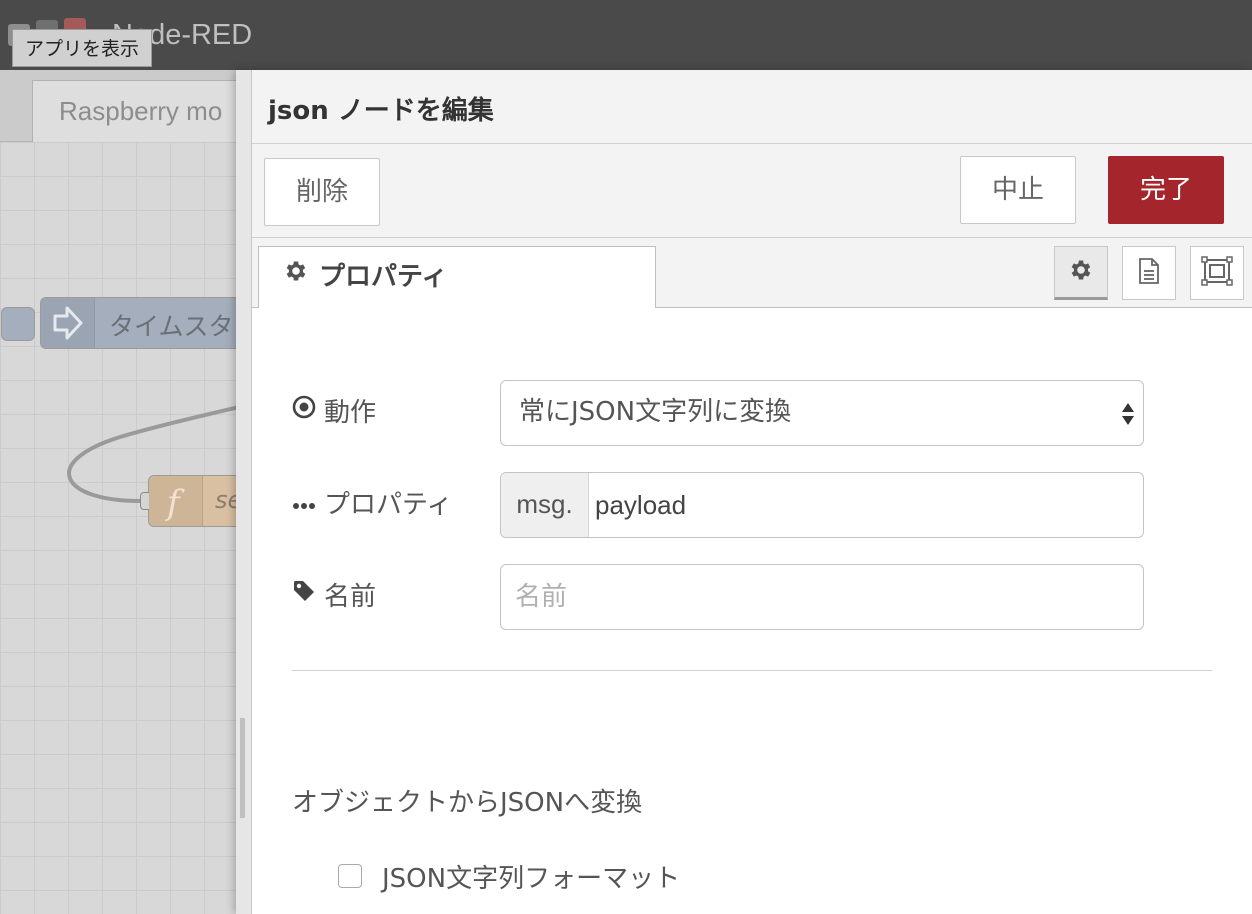 The width and height of the screenshot is (1252, 914). What do you see at coordinates (304, 411) in the screenshot?
I see `dot-circle-icon` at bounding box center [304, 411].